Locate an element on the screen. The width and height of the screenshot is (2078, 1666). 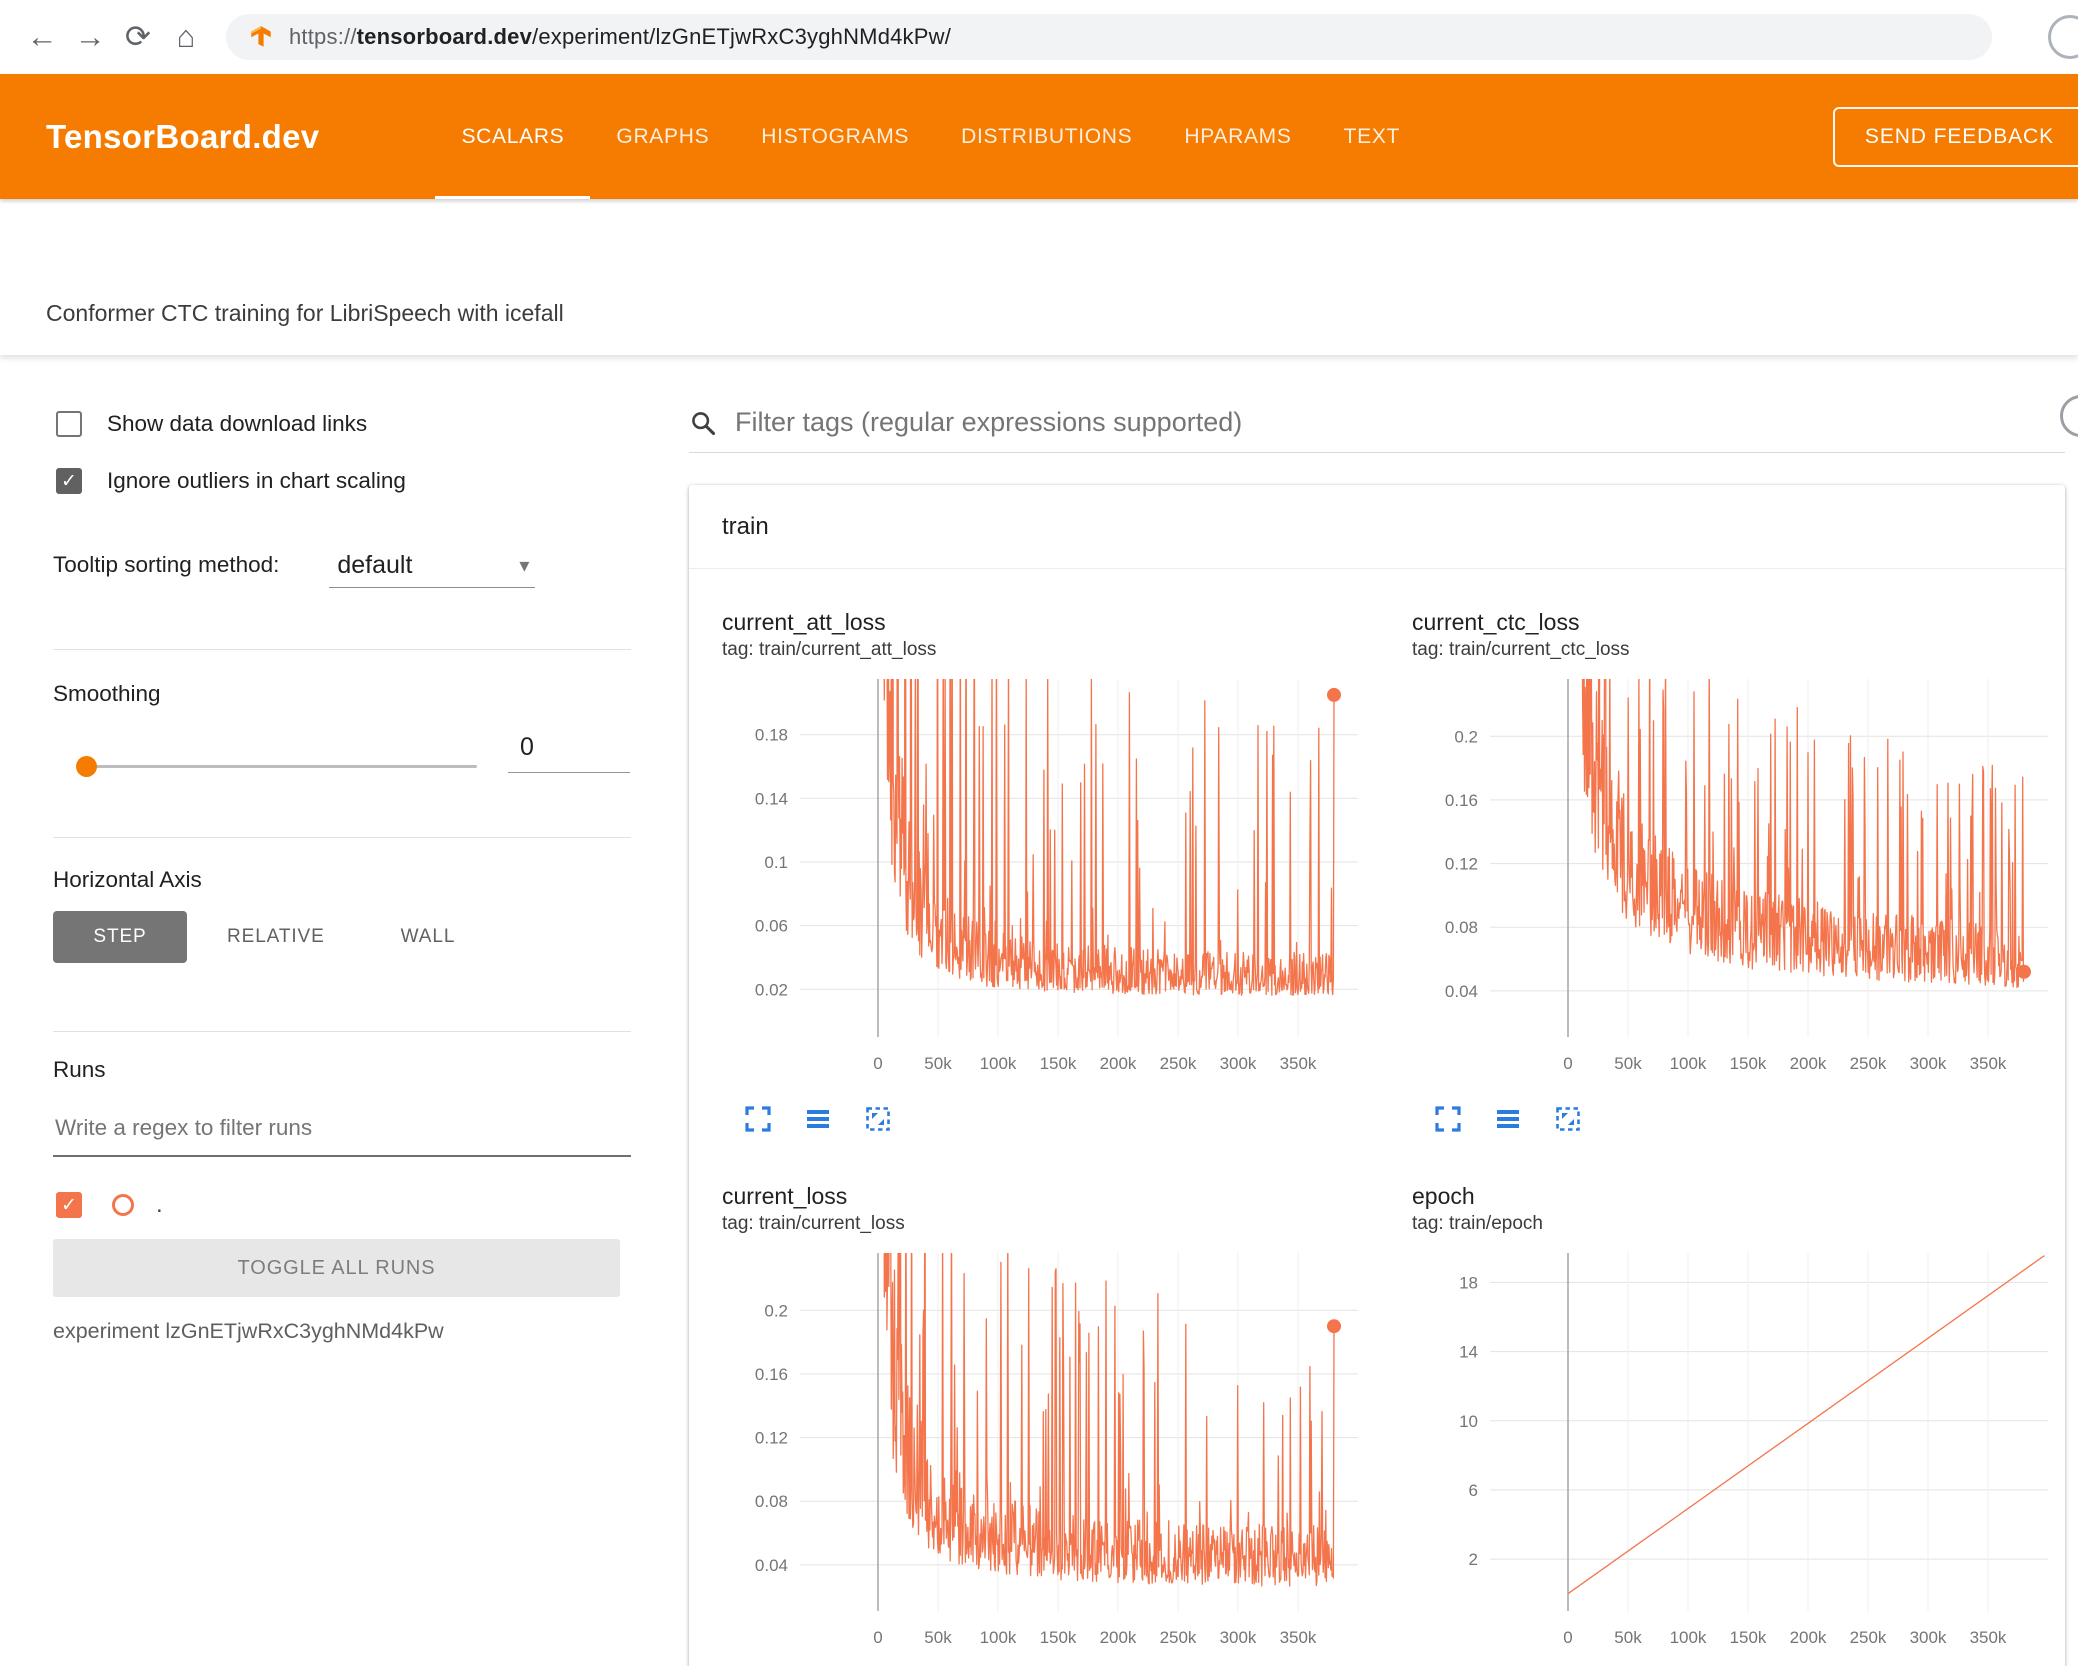
home-icon: ⌂ is located at coordinates (186, 37).